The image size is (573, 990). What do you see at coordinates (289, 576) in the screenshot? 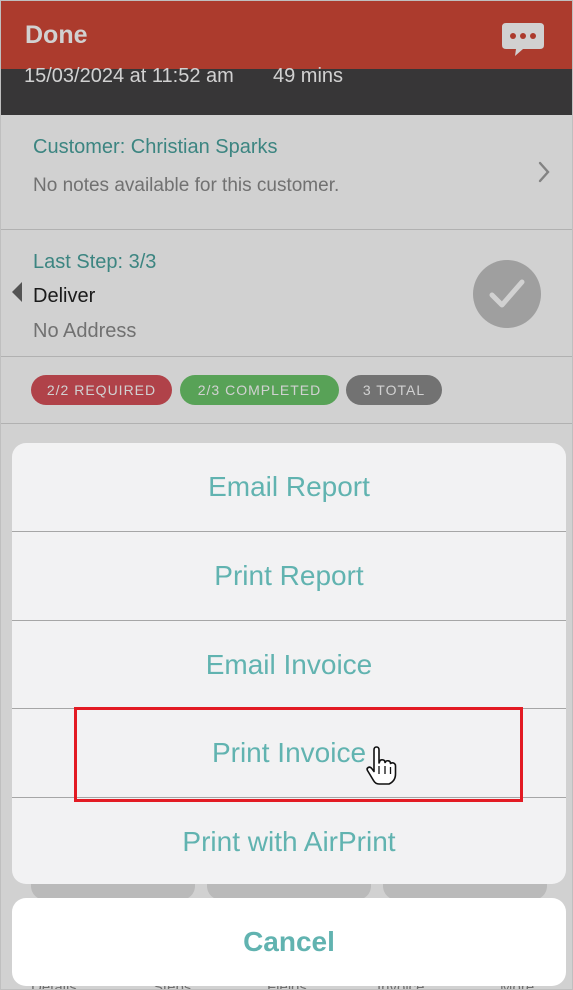
I see `print-report-option: Print Report` at bounding box center [289, 576].